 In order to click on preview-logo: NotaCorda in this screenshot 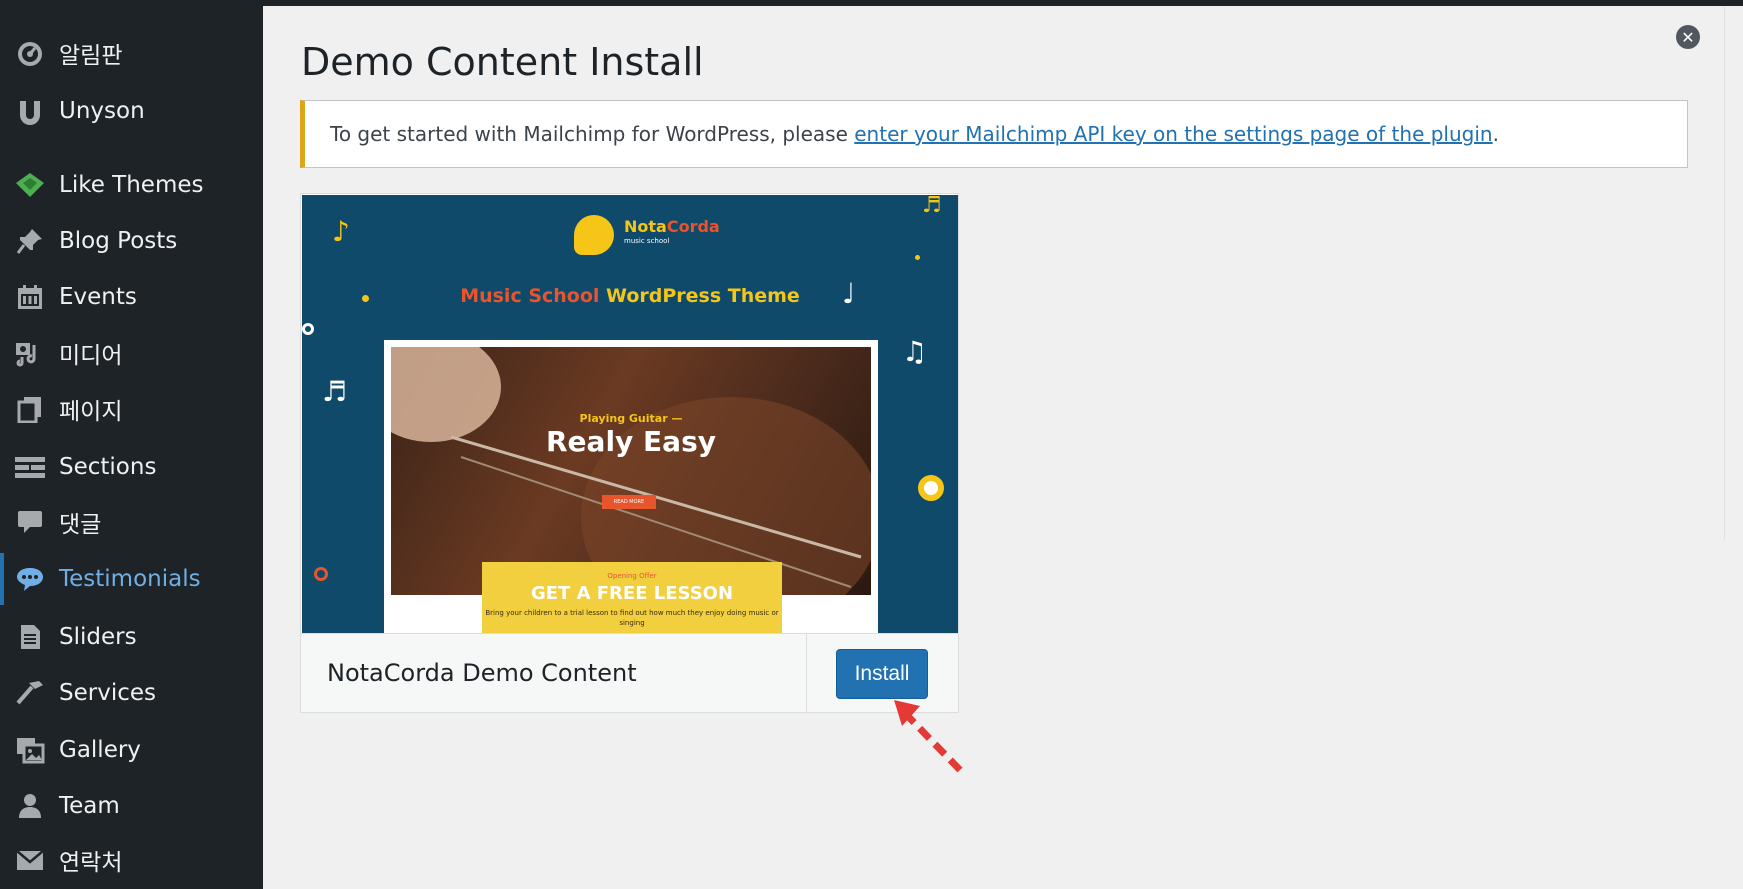, I will do `click(672, 226)`.